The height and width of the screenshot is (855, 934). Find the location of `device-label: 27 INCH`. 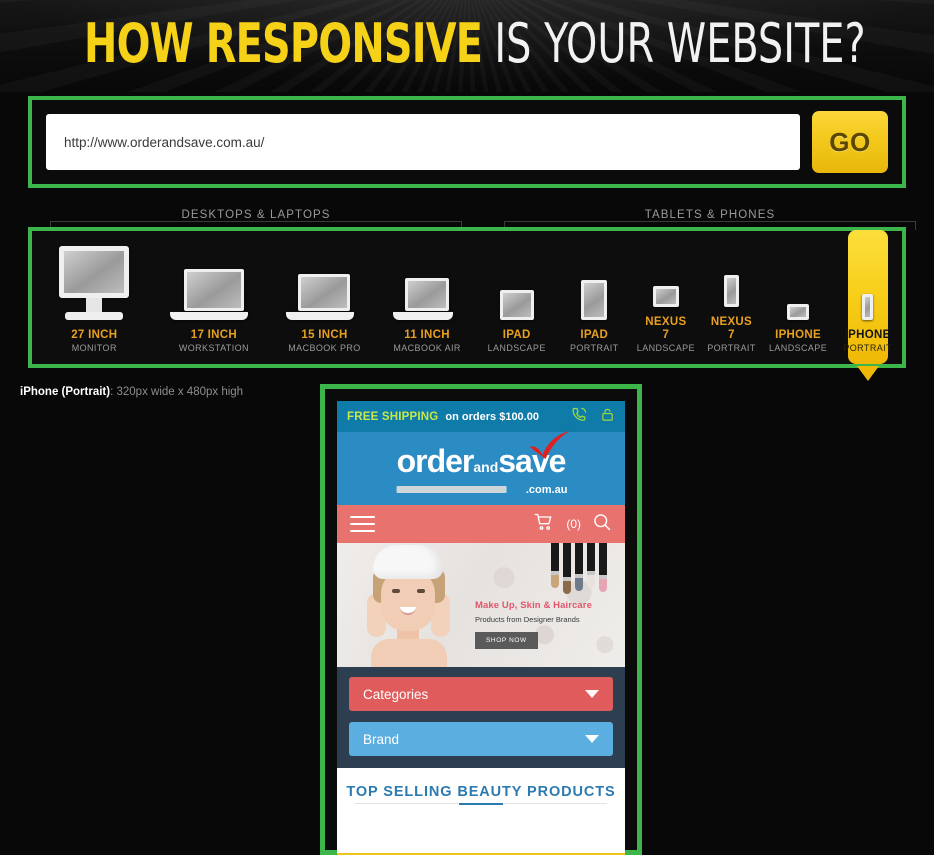

device-label: 27 INCH is located at coordinates (94, 335).